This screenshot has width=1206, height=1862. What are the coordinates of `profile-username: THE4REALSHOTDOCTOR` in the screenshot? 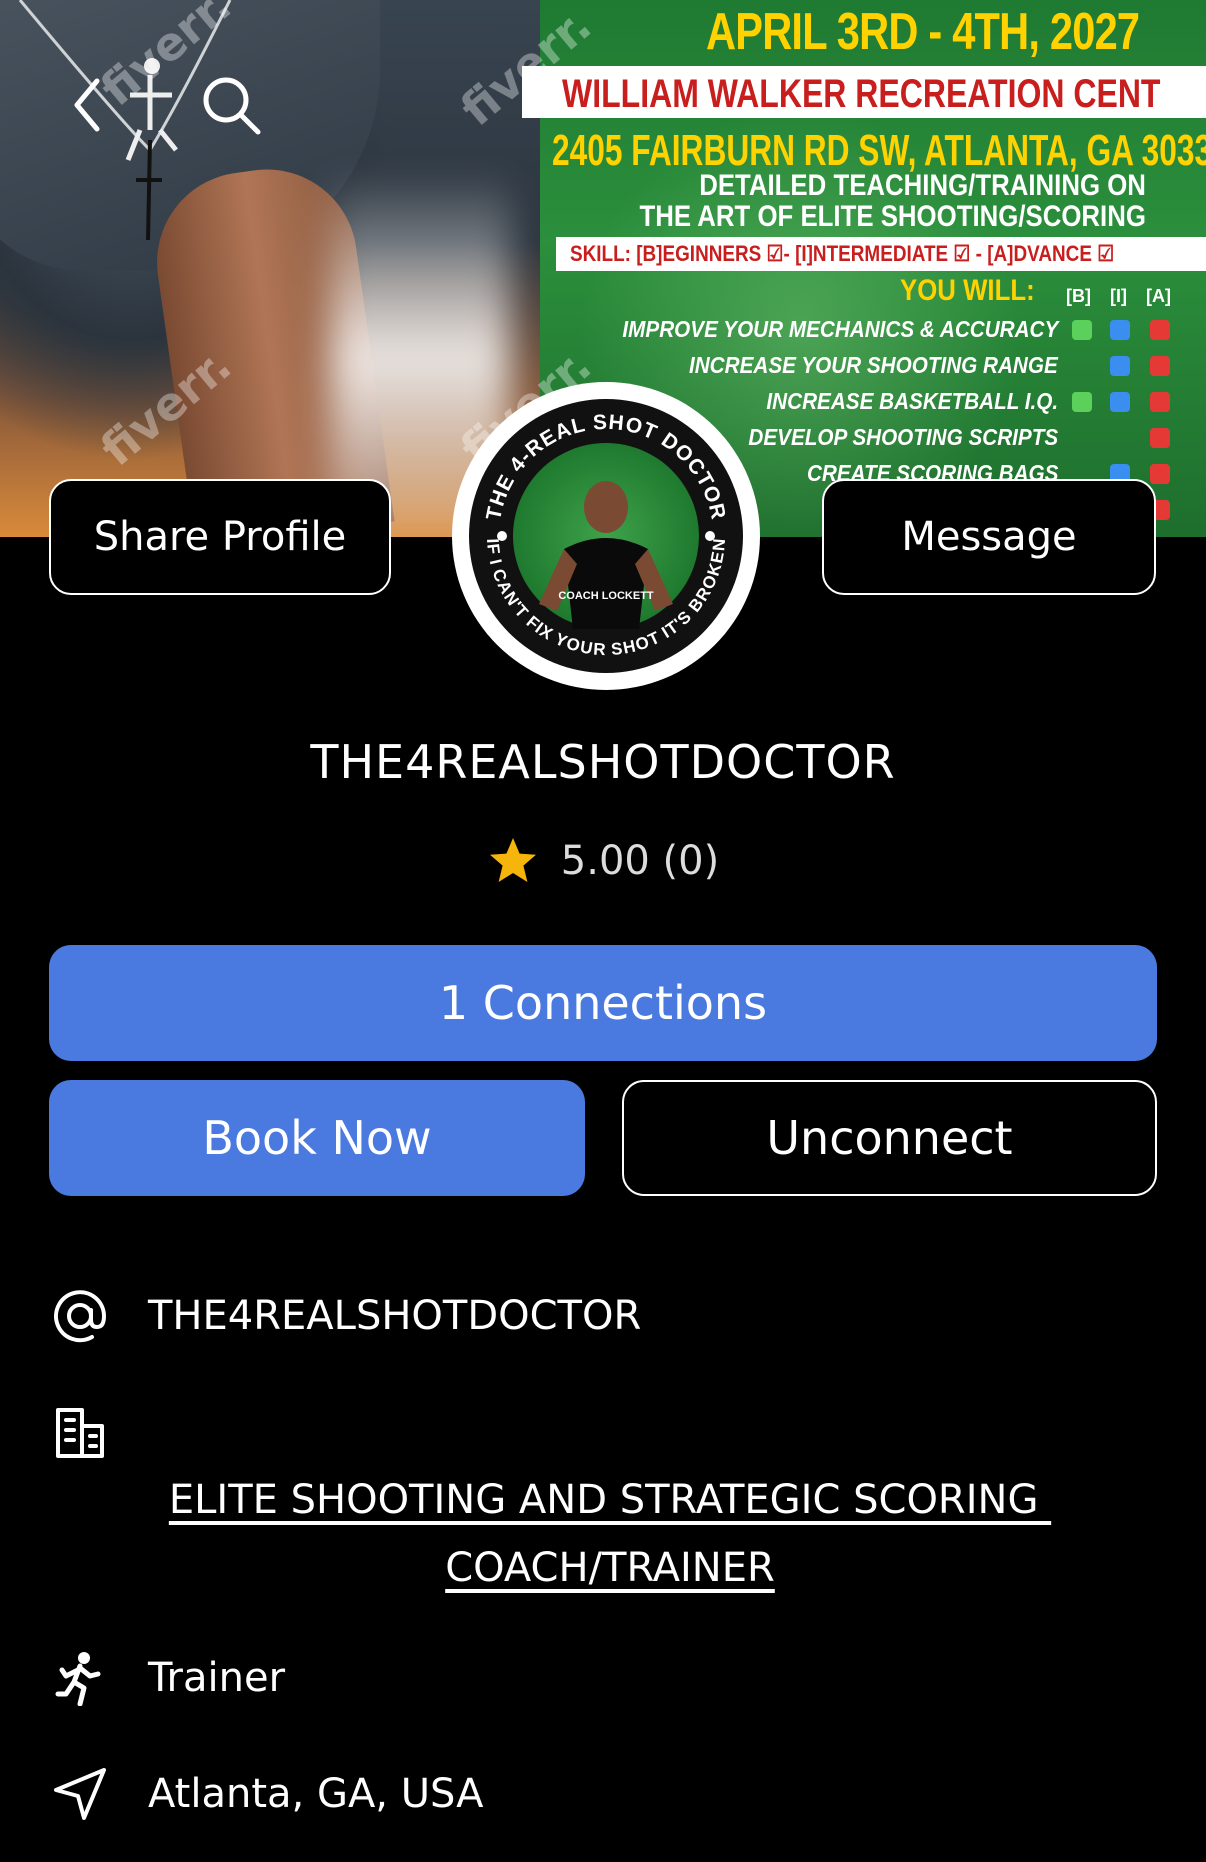 It's located at (603, 762).